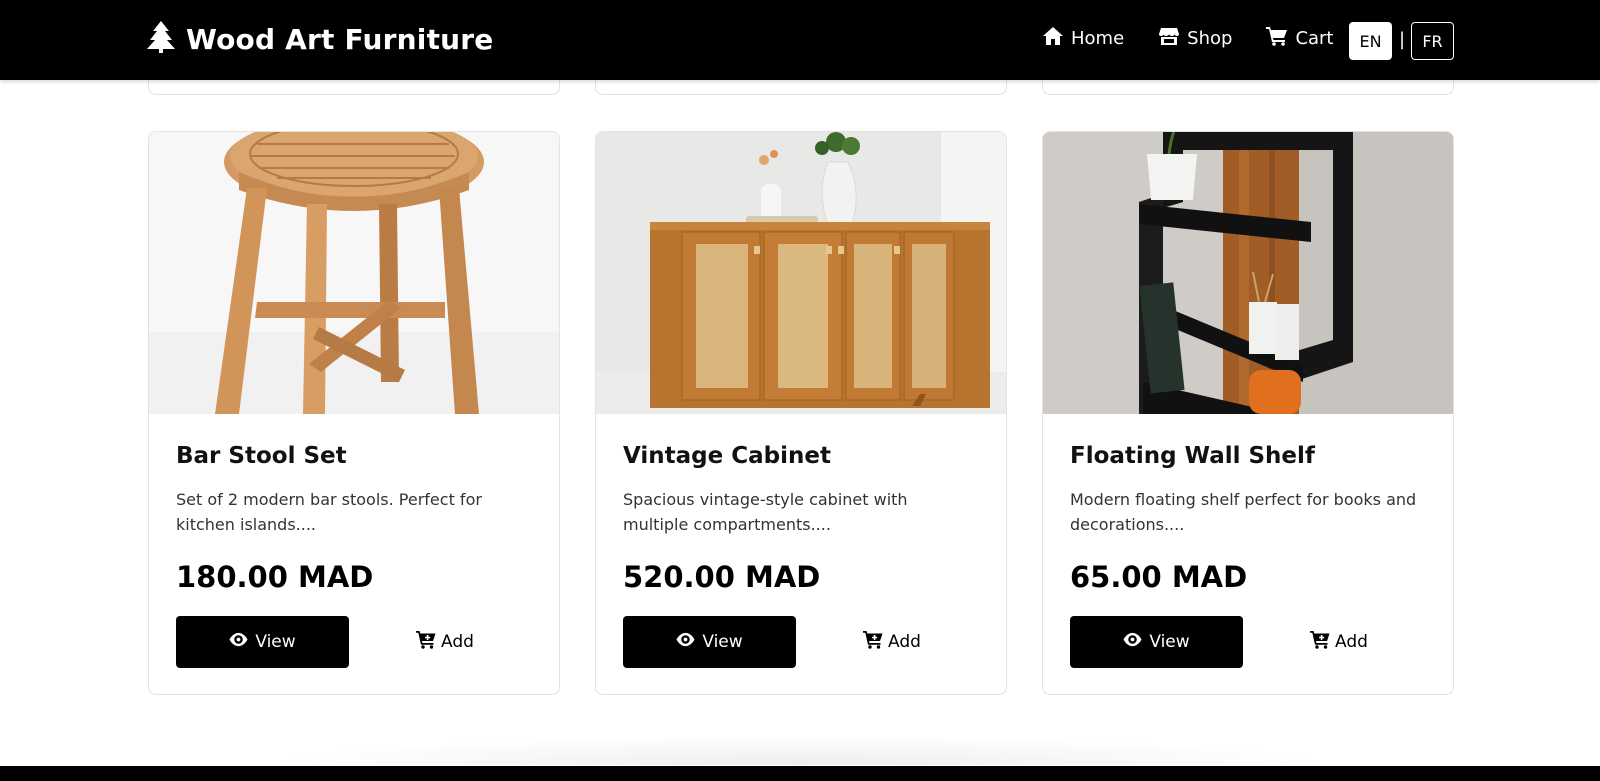 The width and height of the screenshot is (1600, 781). I want to click on tree-icon, so click(161, 39).